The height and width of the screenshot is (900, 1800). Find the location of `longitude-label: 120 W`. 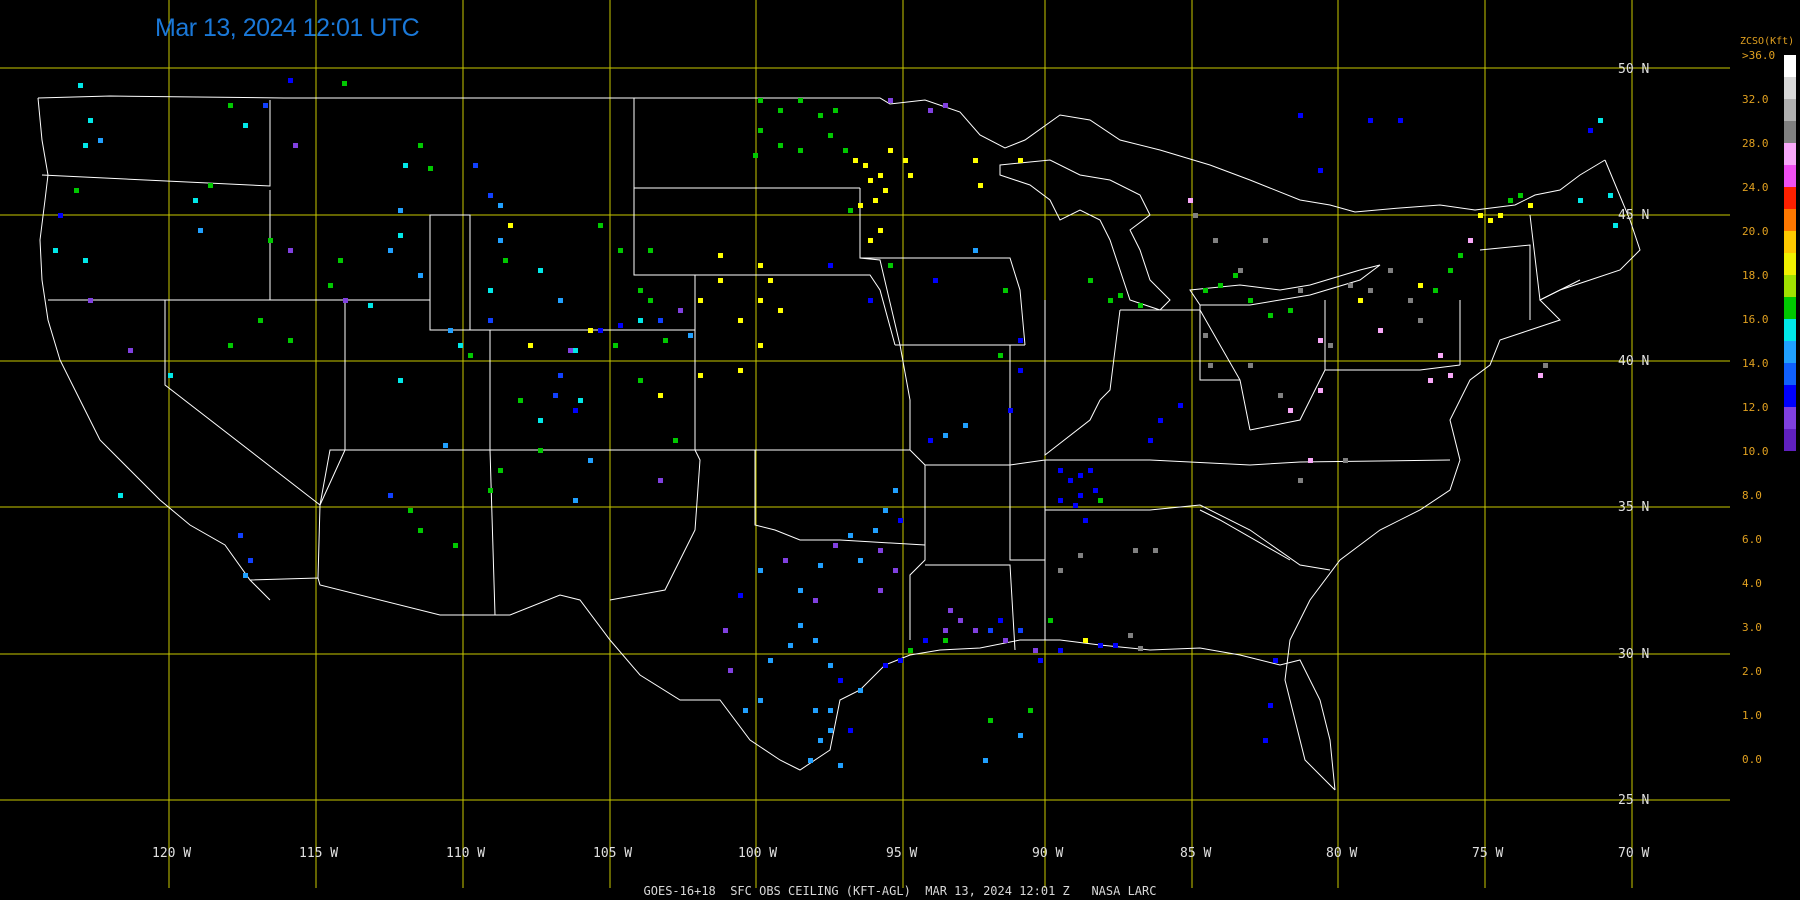

longitude-label: 120 W is located at coordinates (172, 853).